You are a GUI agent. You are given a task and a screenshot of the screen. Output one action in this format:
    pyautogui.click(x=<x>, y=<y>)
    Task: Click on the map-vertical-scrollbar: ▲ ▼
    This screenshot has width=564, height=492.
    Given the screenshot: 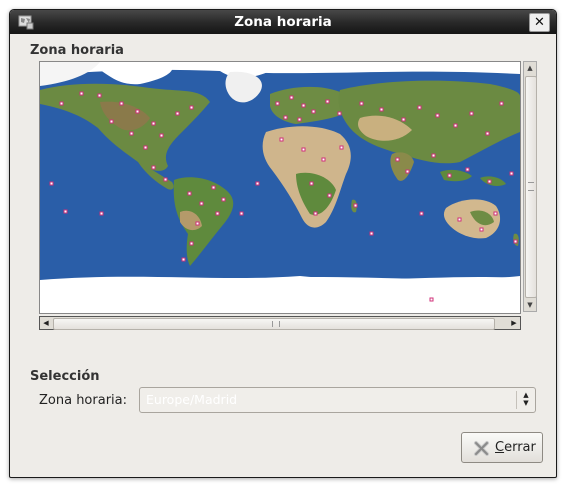 What is the action you would take?
    pyautogui.click(x=530, y=186)
    